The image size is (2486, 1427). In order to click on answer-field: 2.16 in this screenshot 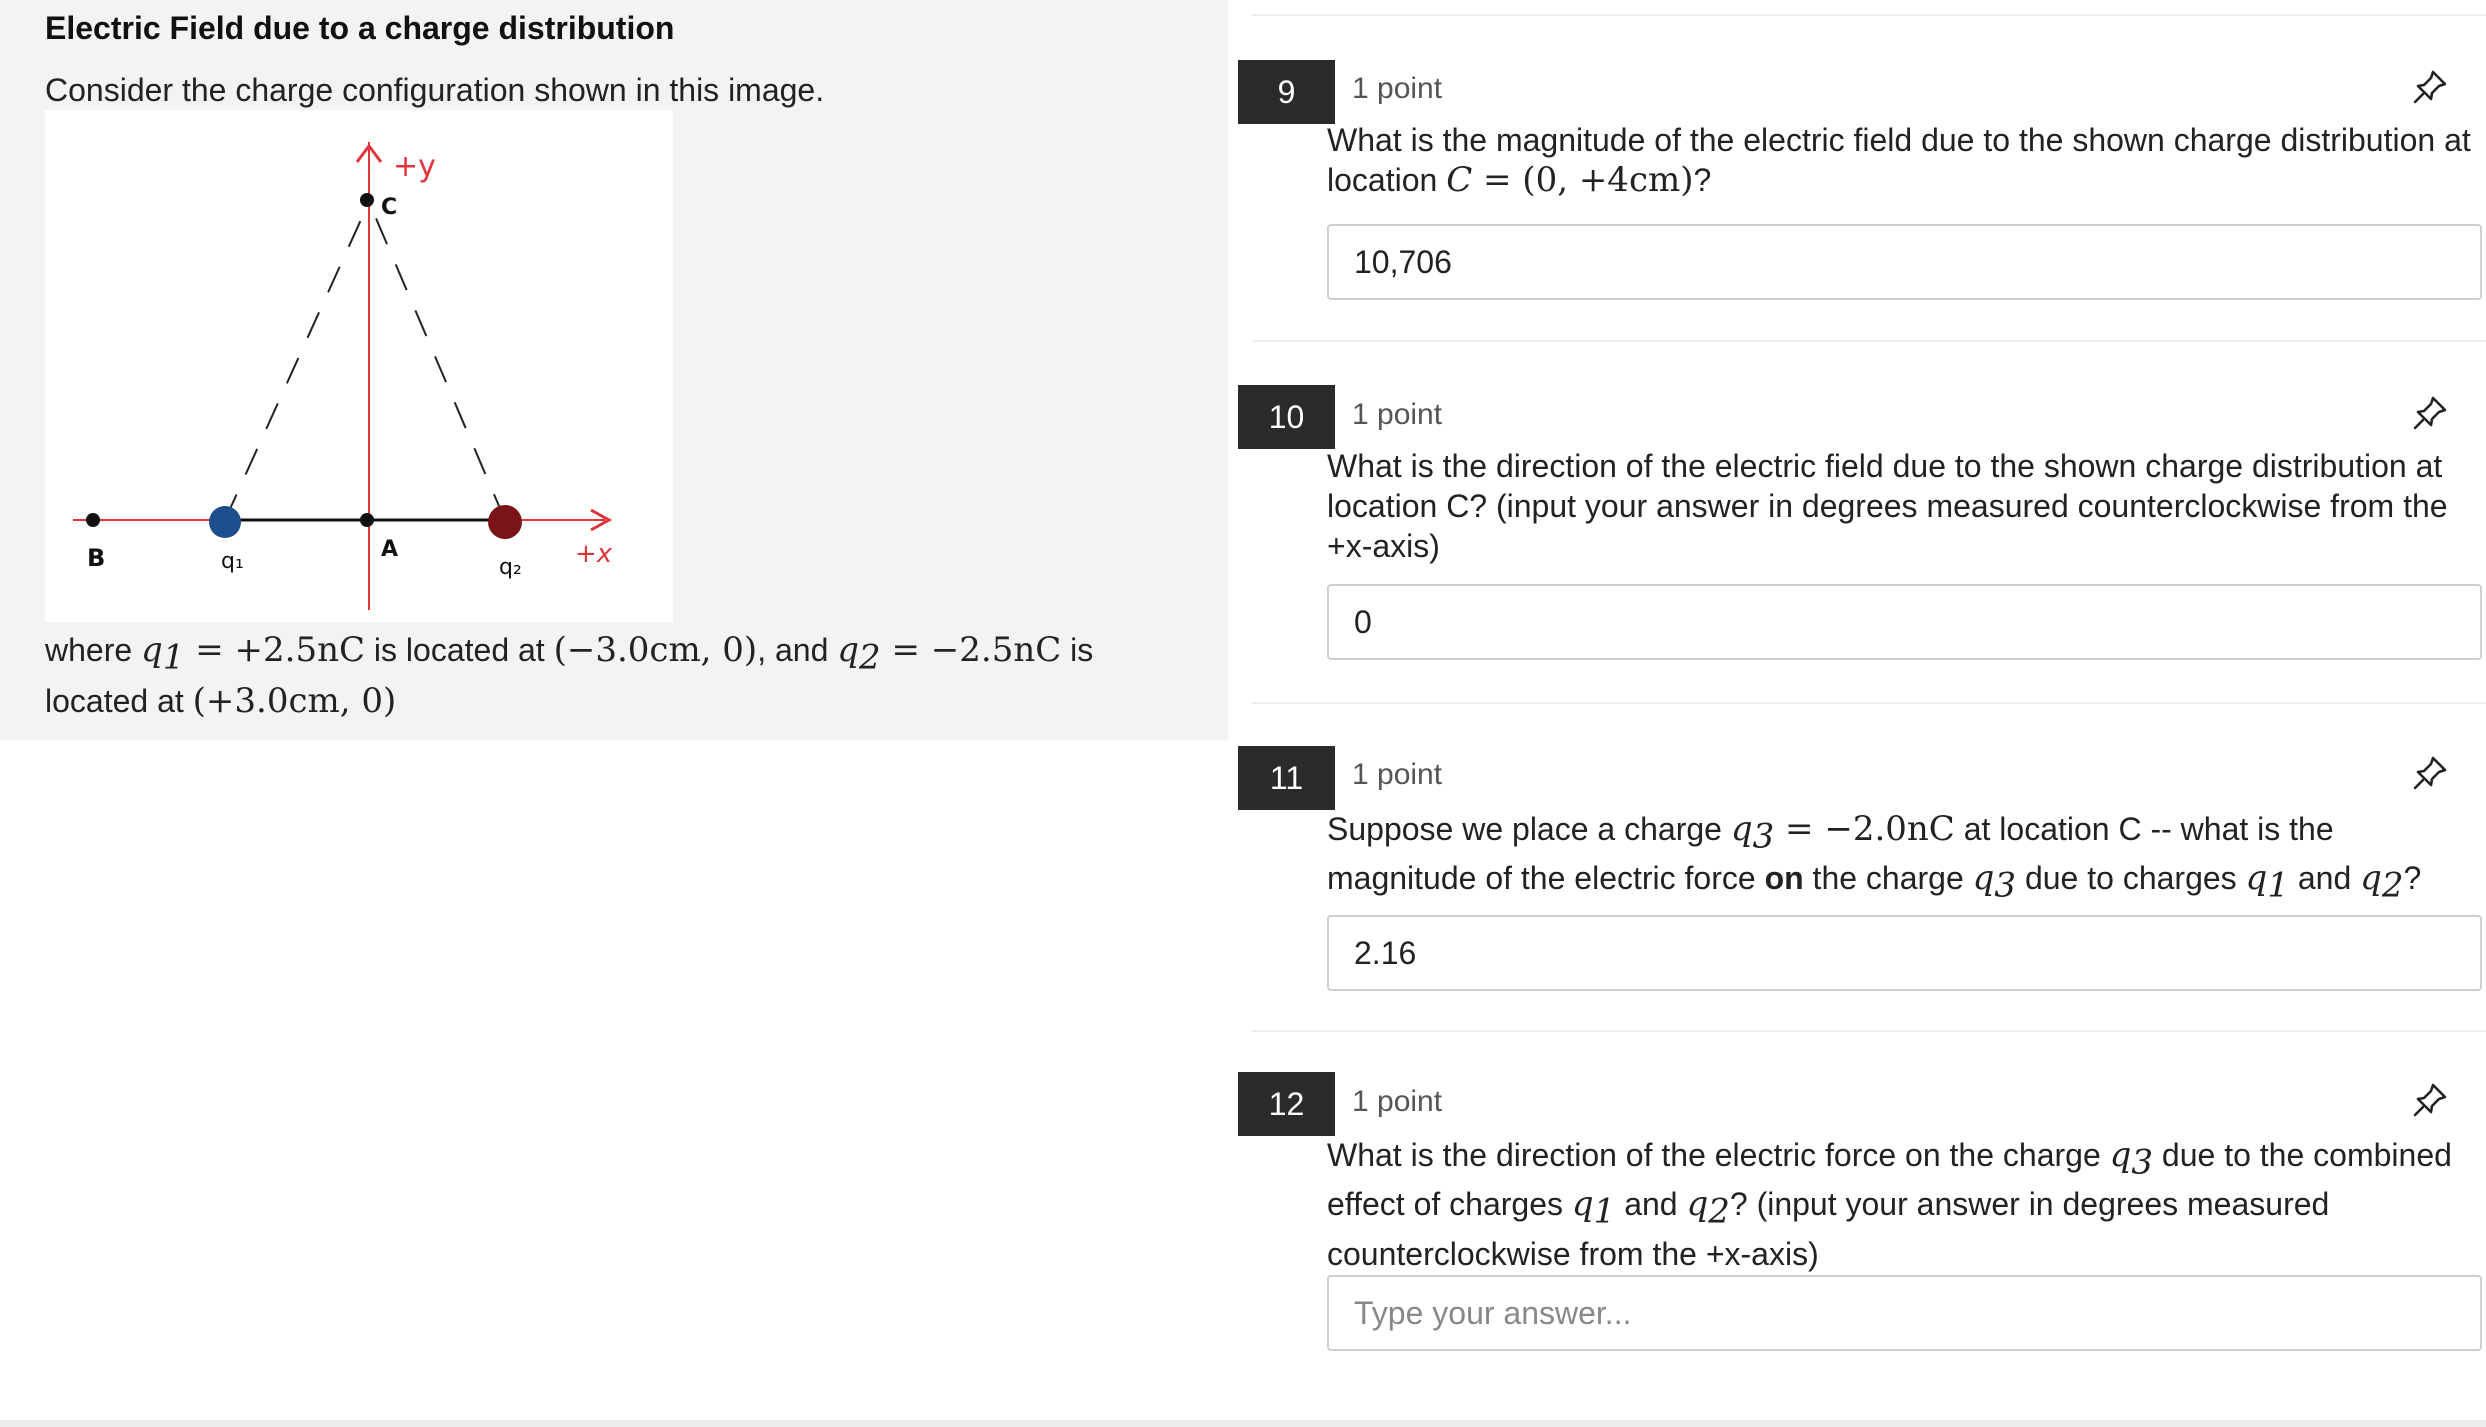, I will do `click(1904, 953)`.